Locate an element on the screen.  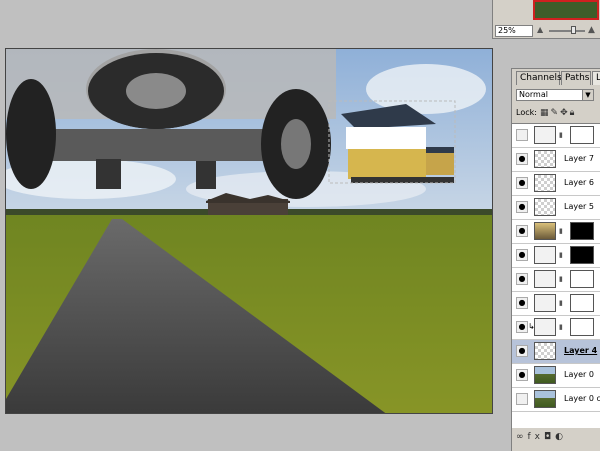
layer-row: ● Layer 7 is located at coordinates (556, 160).